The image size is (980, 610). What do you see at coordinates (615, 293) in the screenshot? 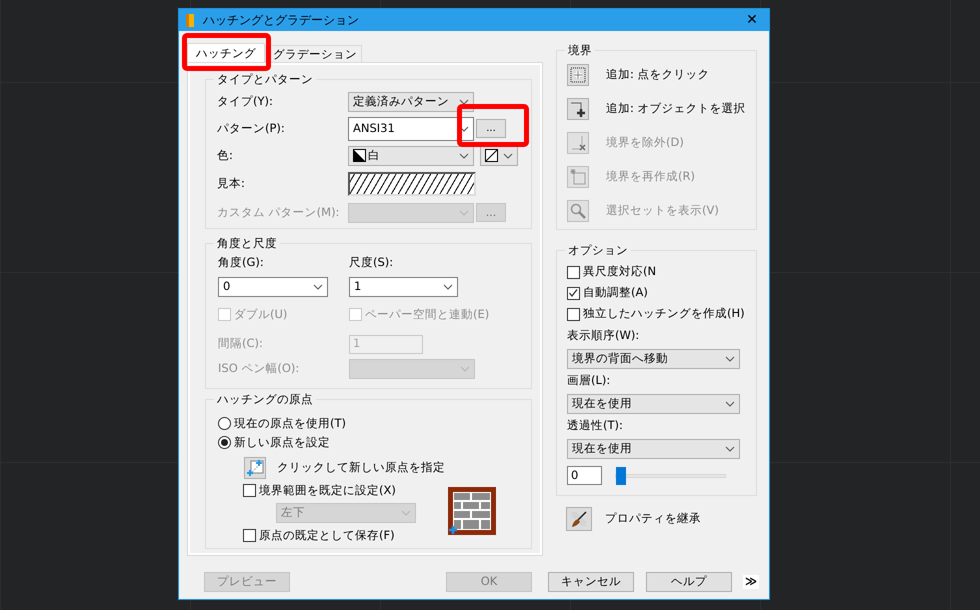
I see `checkbox-label: 自動調整(A)` at bounding box center [615, 293].